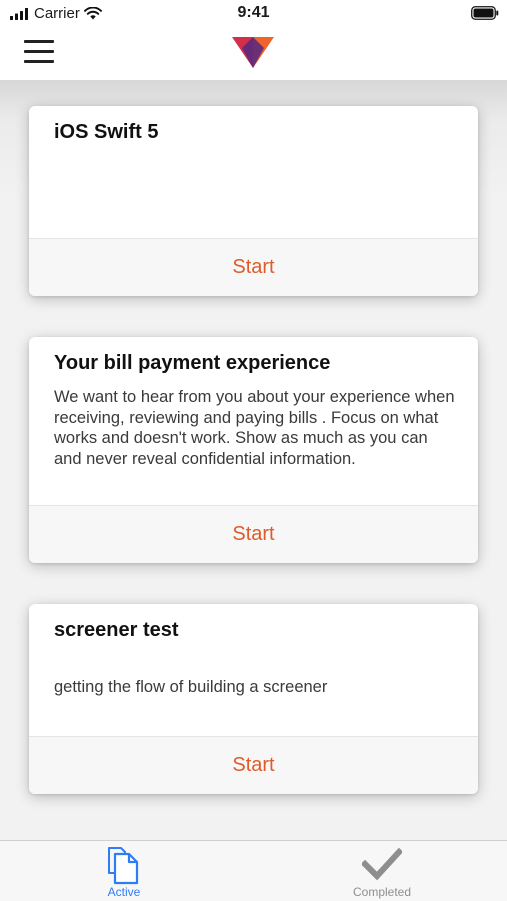 The image size is (507, 901). I want to click on tab-label-completed: Completed, so click(382, 892).